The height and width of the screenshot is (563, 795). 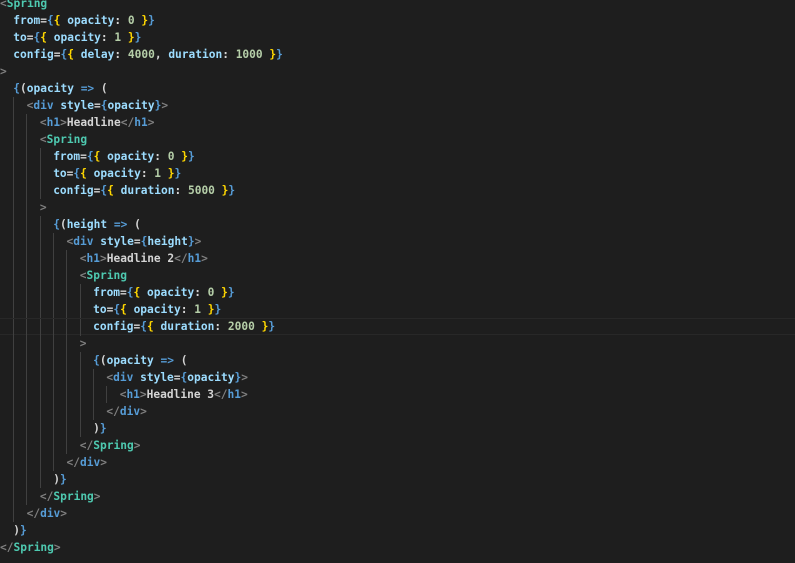 What do you see at coordinates (103, 360) in the screenshot?
I see `code-token: (` at bounding box center [103, 360].